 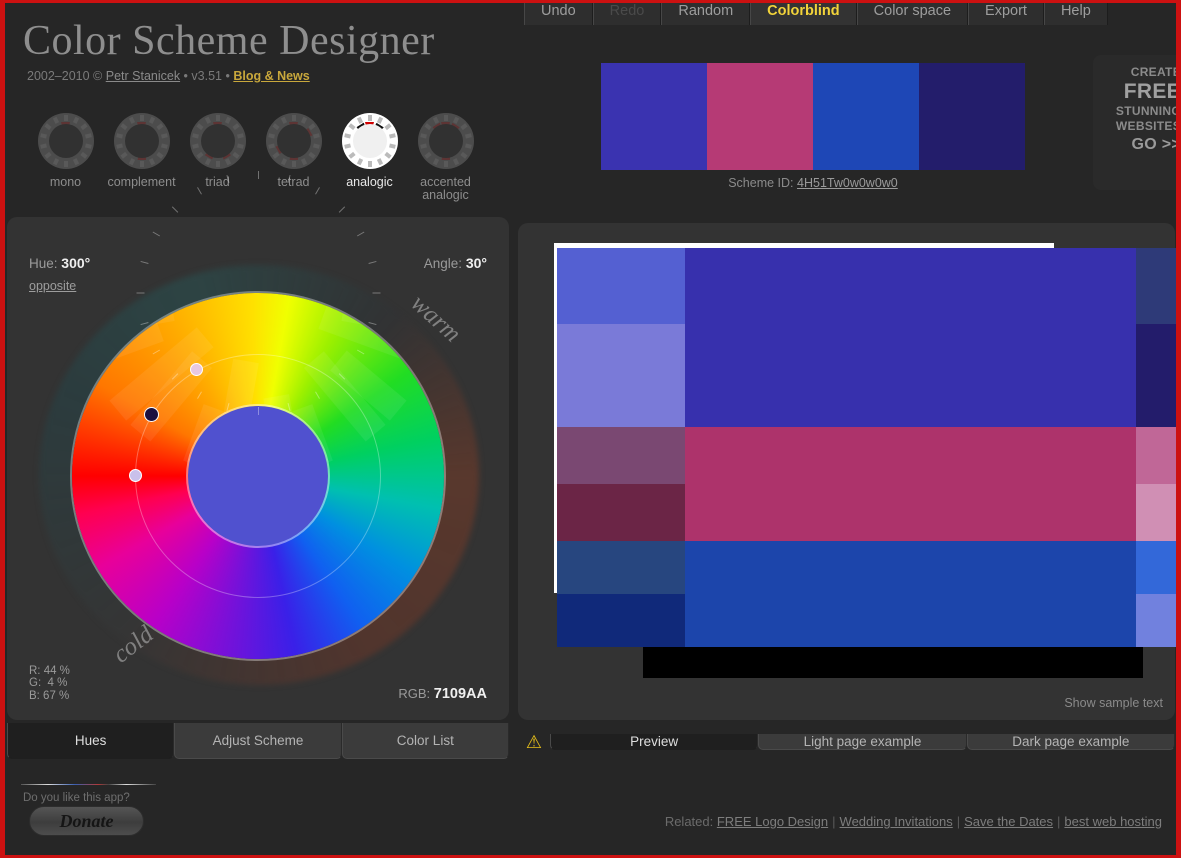 I want to click on cell-r1c1, so click(x=621, y=286).